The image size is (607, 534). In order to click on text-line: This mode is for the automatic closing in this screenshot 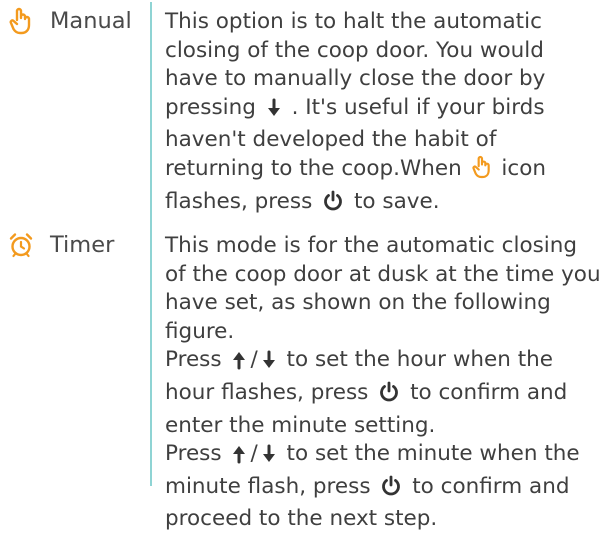, I will do `click(371, 245)`.